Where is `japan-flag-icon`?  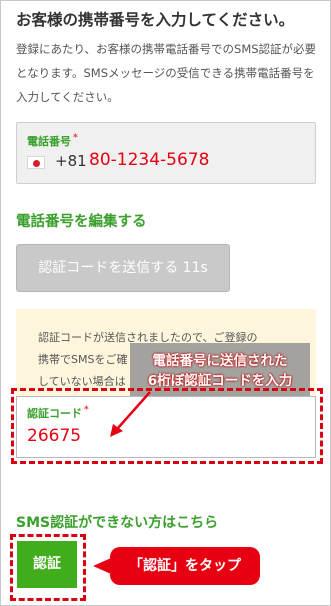
japan-flag-icon is located at coordinates (36, 162).